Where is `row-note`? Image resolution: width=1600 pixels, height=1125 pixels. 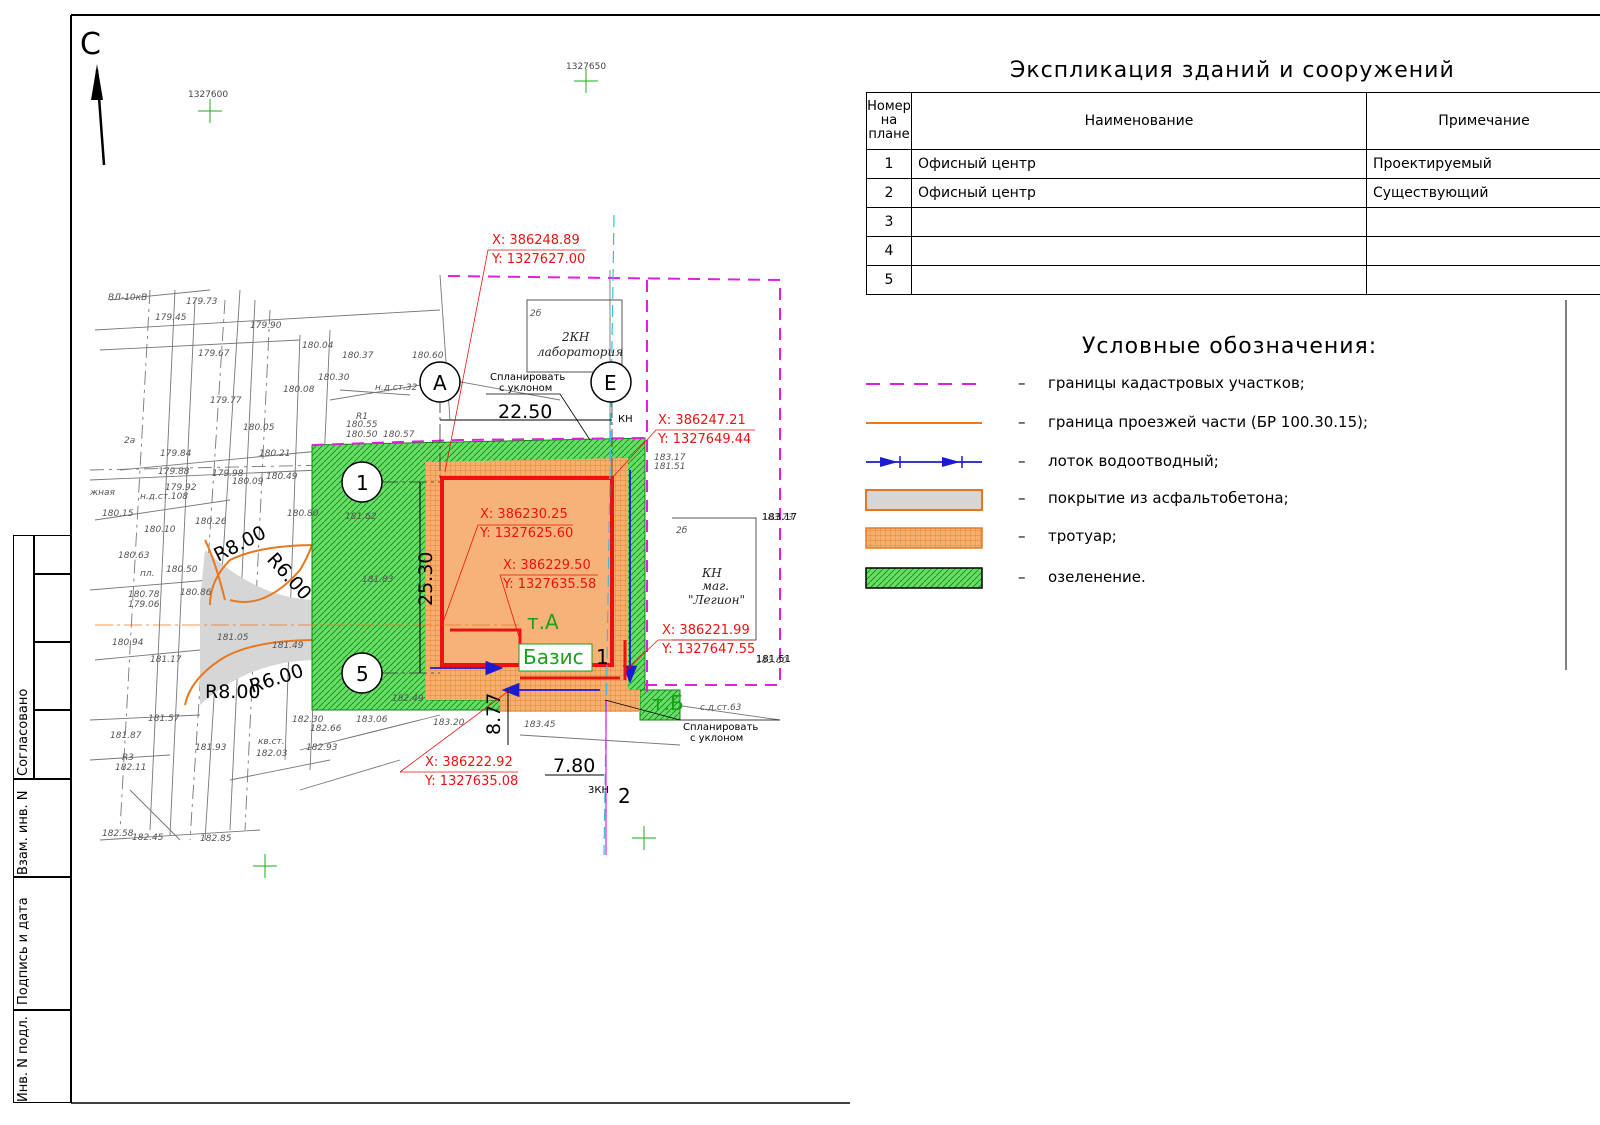
row-note is located at coordinates (1483, 280).